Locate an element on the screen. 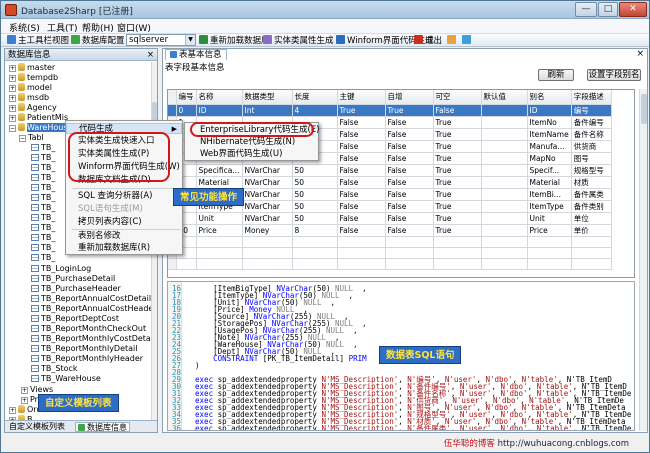  table-cell: Unit is located at coordinates (549, 218).